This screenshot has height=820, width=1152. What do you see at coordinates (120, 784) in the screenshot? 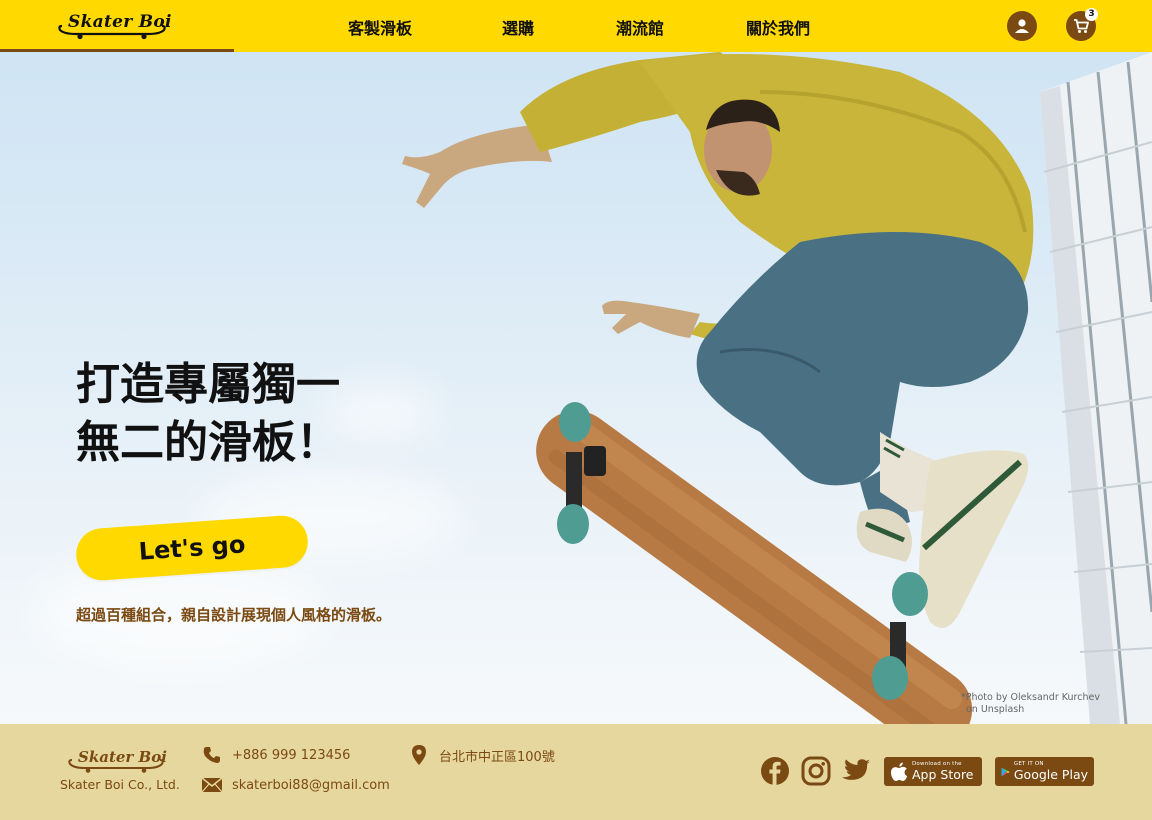
I see `company-name: Skater Boi Co., Ltd.` at bounding box center [120, 784].